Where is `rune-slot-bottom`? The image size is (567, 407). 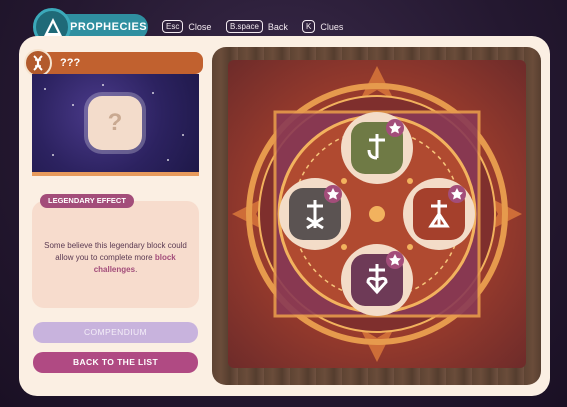
rune-slot-bottom is located at coordinates (377, 280).